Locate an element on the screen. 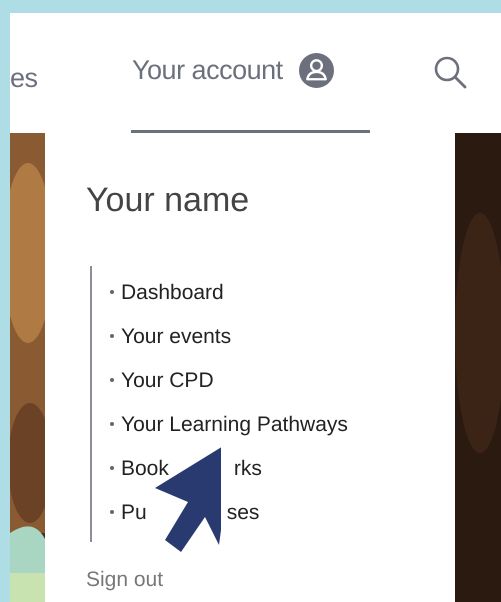  nav-link: es is located at coordinates (55, 73).